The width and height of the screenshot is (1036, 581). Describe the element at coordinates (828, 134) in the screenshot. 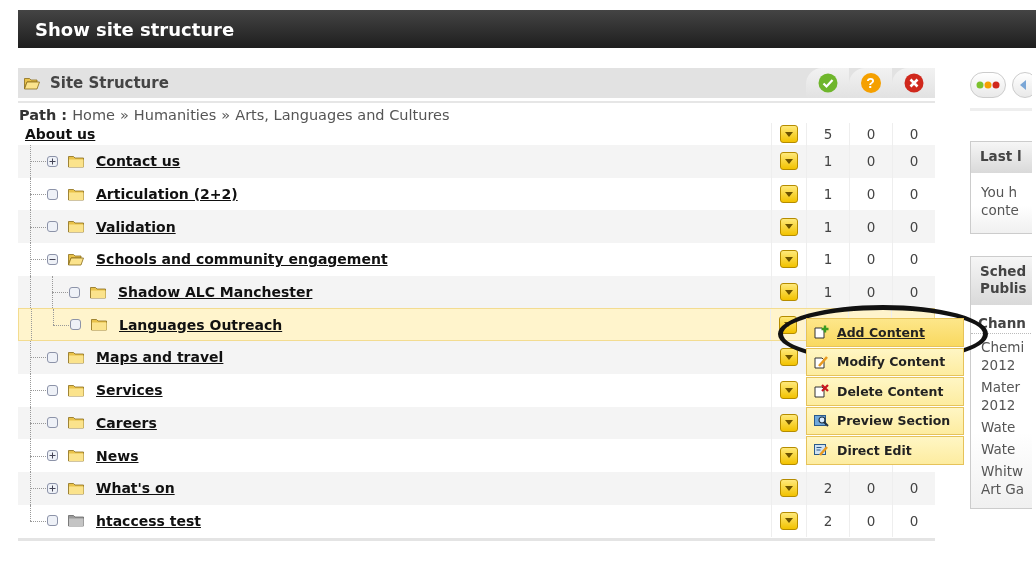

I see `count-cell: 5` at that location.